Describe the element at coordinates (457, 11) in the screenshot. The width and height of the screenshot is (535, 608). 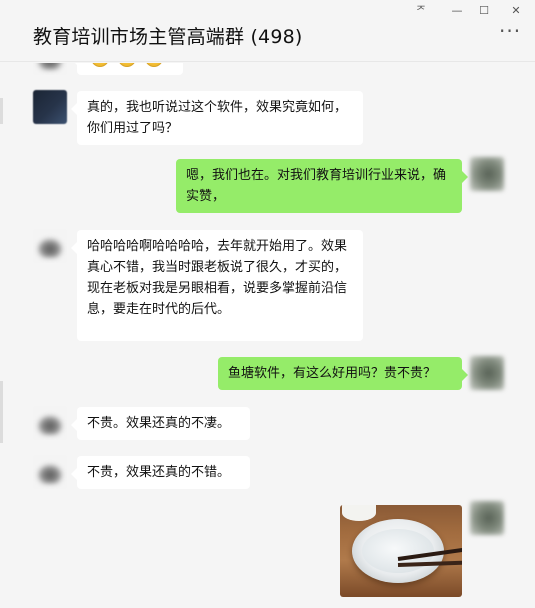
I see `minimize-button: —` at that location.